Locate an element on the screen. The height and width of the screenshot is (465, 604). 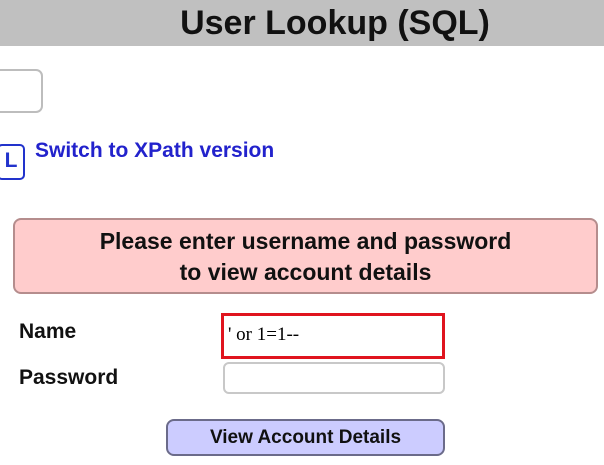
instruction-line-2: to view account details is located at coordinates (305, 272).